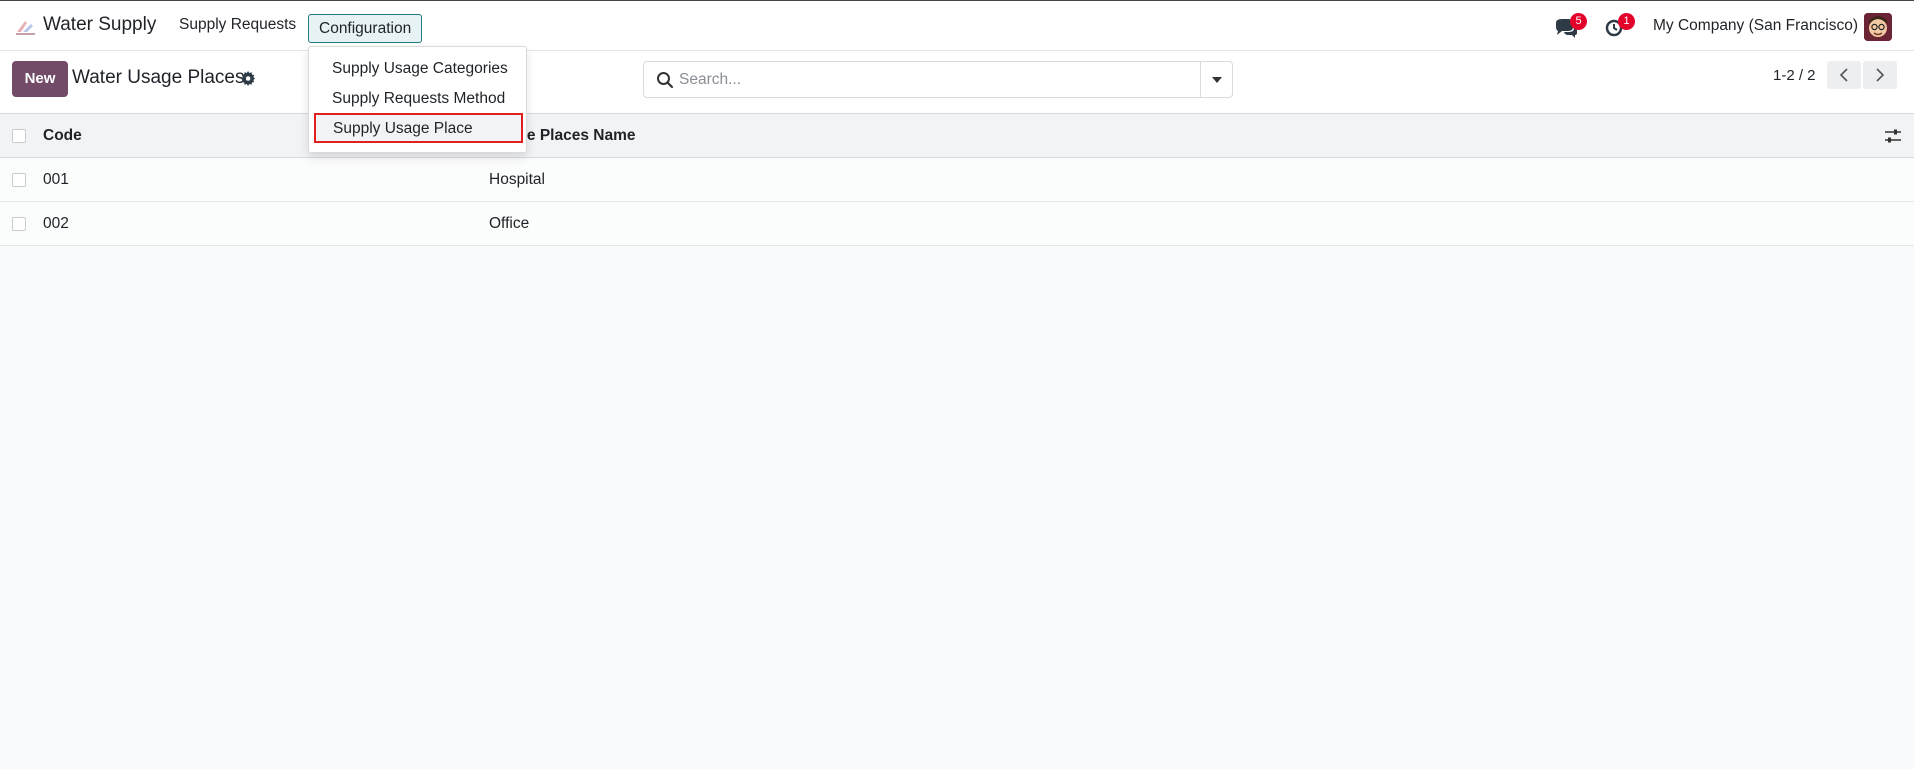  Describe the element at coordinates (1878, 27) in the screenshot. I see `user-avatar` at that location.